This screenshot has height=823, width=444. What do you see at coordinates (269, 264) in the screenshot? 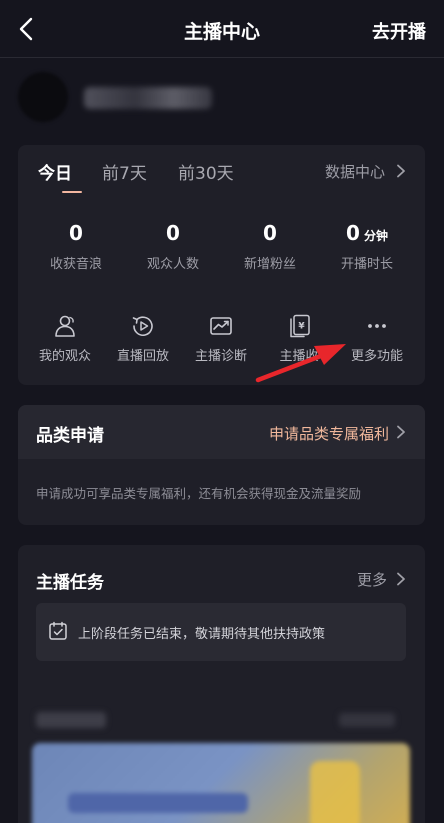
I see `stat-label: 新增粉丝` at bounding box center [269, 264].